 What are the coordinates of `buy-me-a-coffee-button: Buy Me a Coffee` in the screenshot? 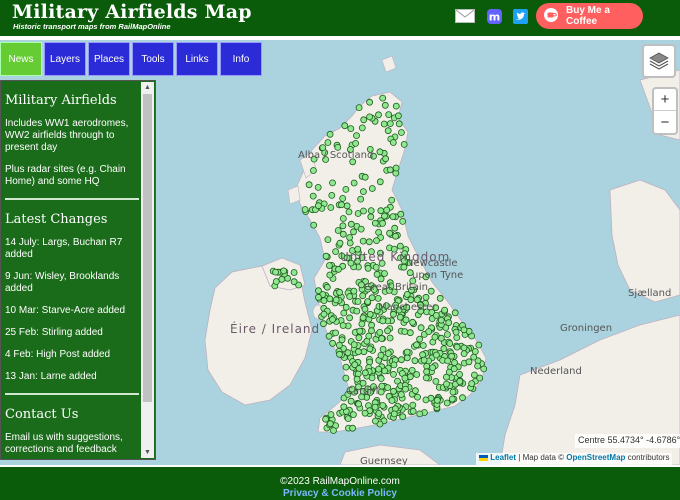 It's located at (589, 16).